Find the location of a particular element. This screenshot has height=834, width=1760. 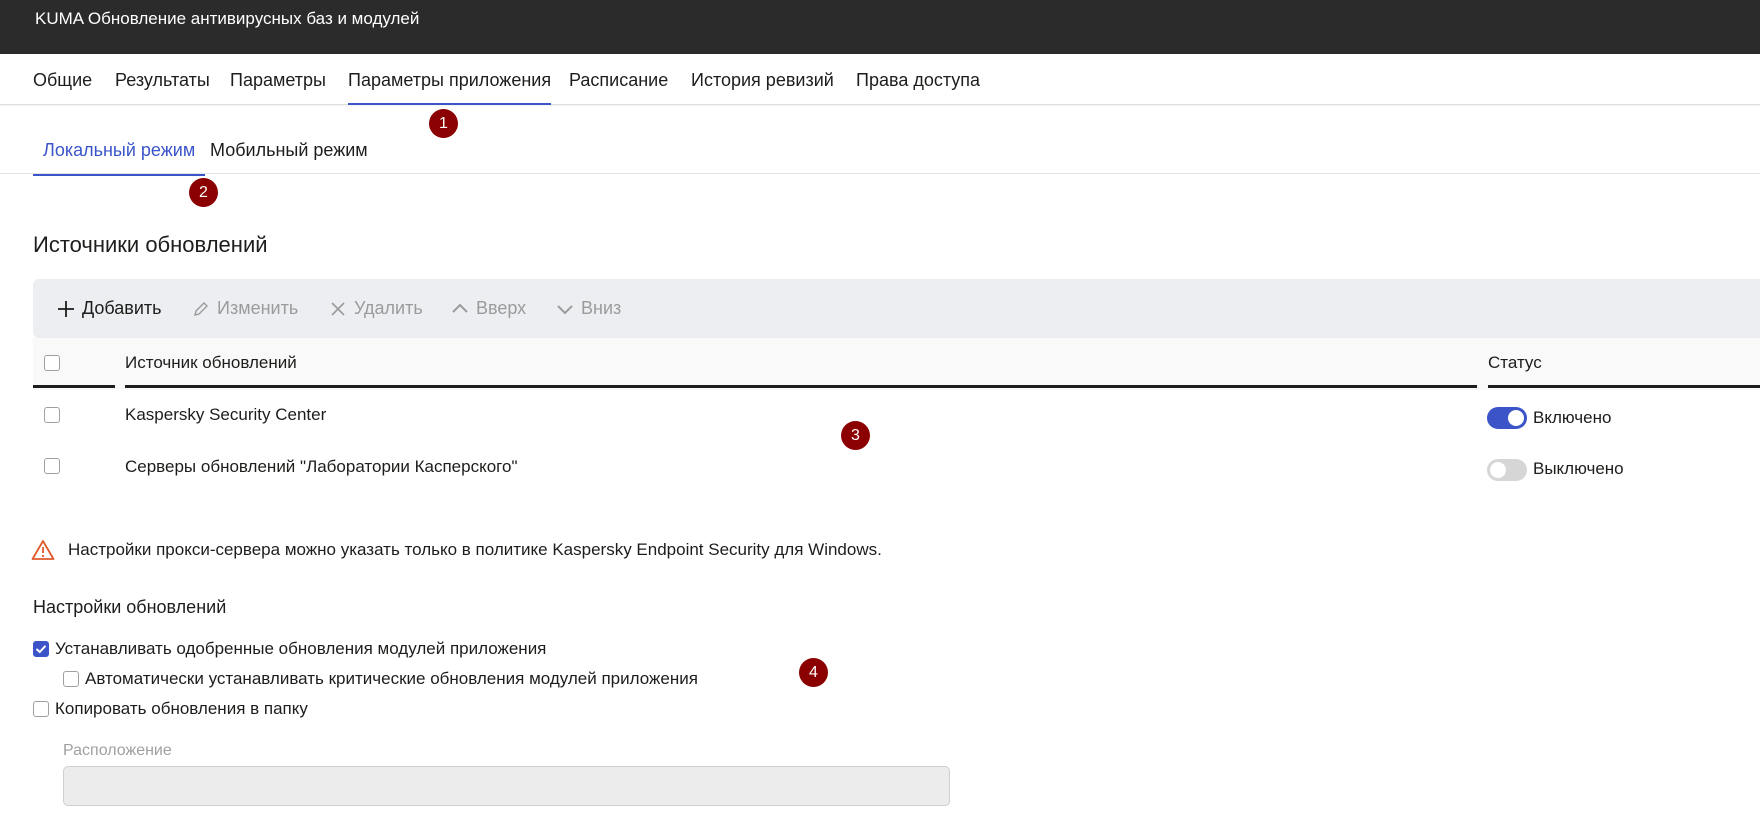

status-text: Включено is located at coordinates (1572, 417).